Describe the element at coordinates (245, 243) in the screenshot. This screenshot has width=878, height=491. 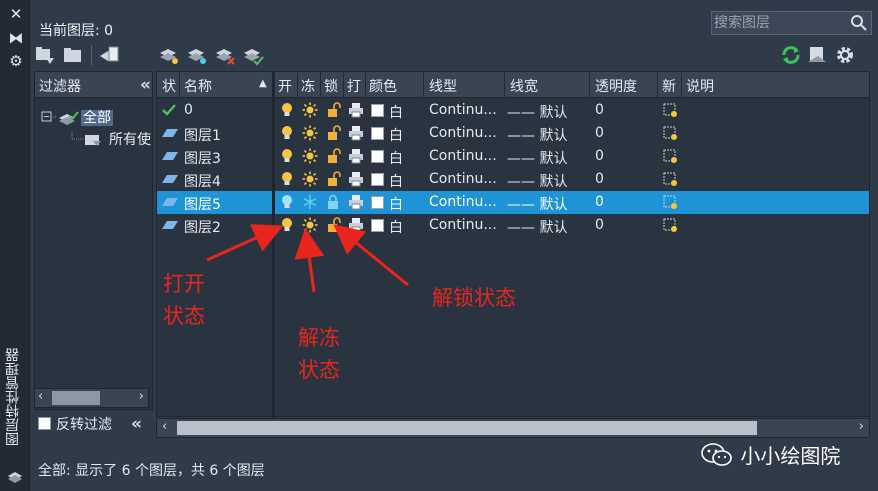
I see `arrow-to-on-icon` at that location.